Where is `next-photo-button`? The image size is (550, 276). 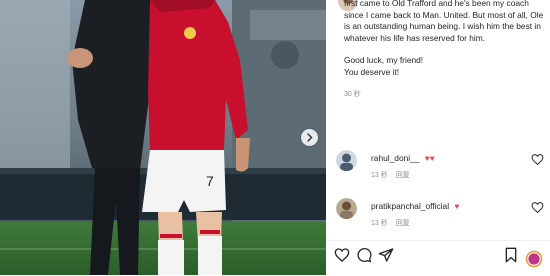 next-photo-button is located at coordinates (309, 137).